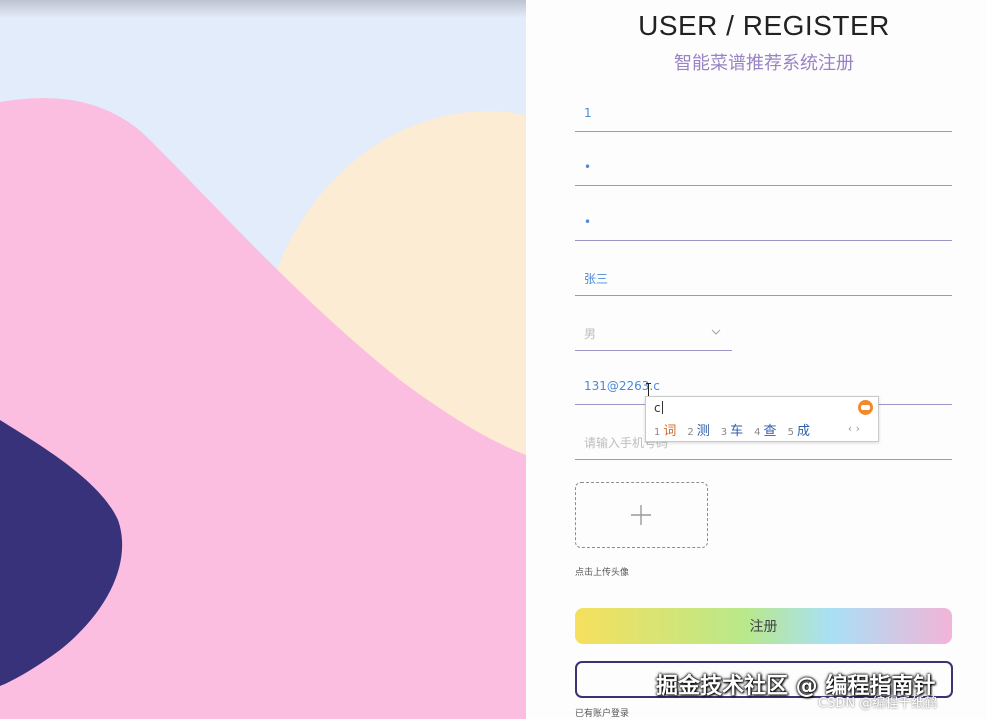  Describe the element at coordinates (665, 429) in the screenshot. I see `ime-candidate: 1词` at that location.